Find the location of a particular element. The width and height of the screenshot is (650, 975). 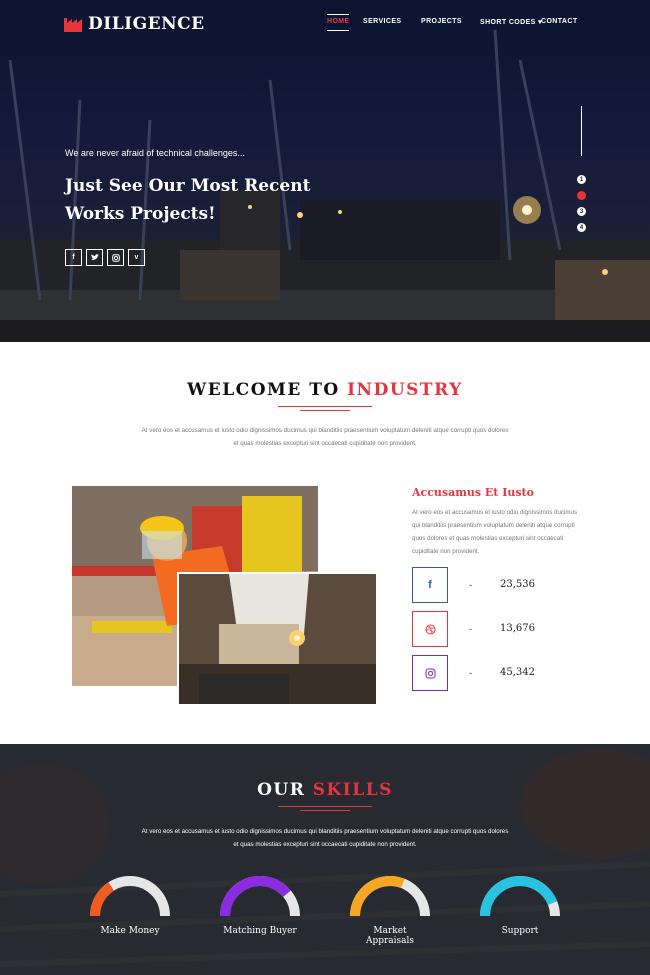

welcome-title-a: WELCOME TO is located at coordinates (267, 390).